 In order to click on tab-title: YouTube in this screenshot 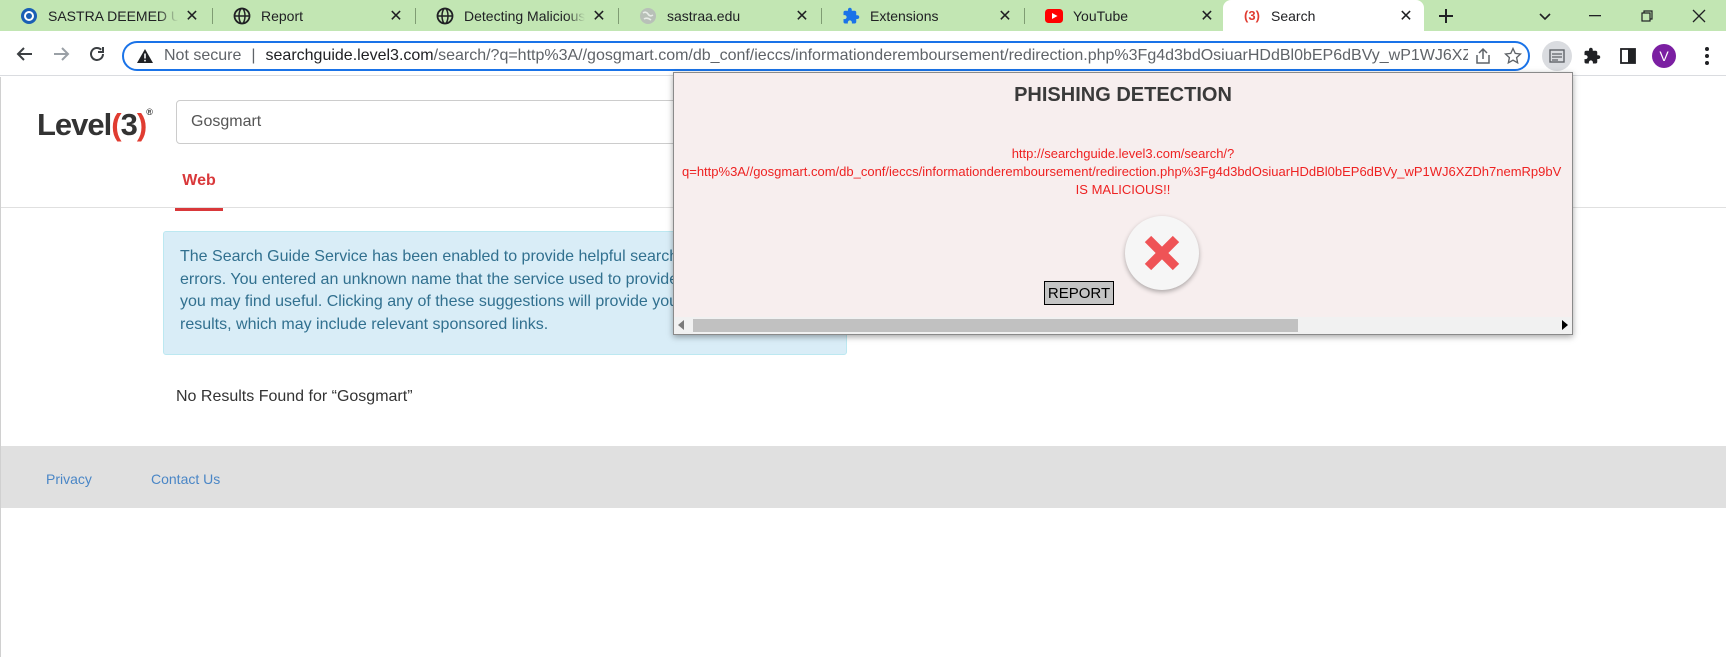, I will do `click(1101, 15)`.